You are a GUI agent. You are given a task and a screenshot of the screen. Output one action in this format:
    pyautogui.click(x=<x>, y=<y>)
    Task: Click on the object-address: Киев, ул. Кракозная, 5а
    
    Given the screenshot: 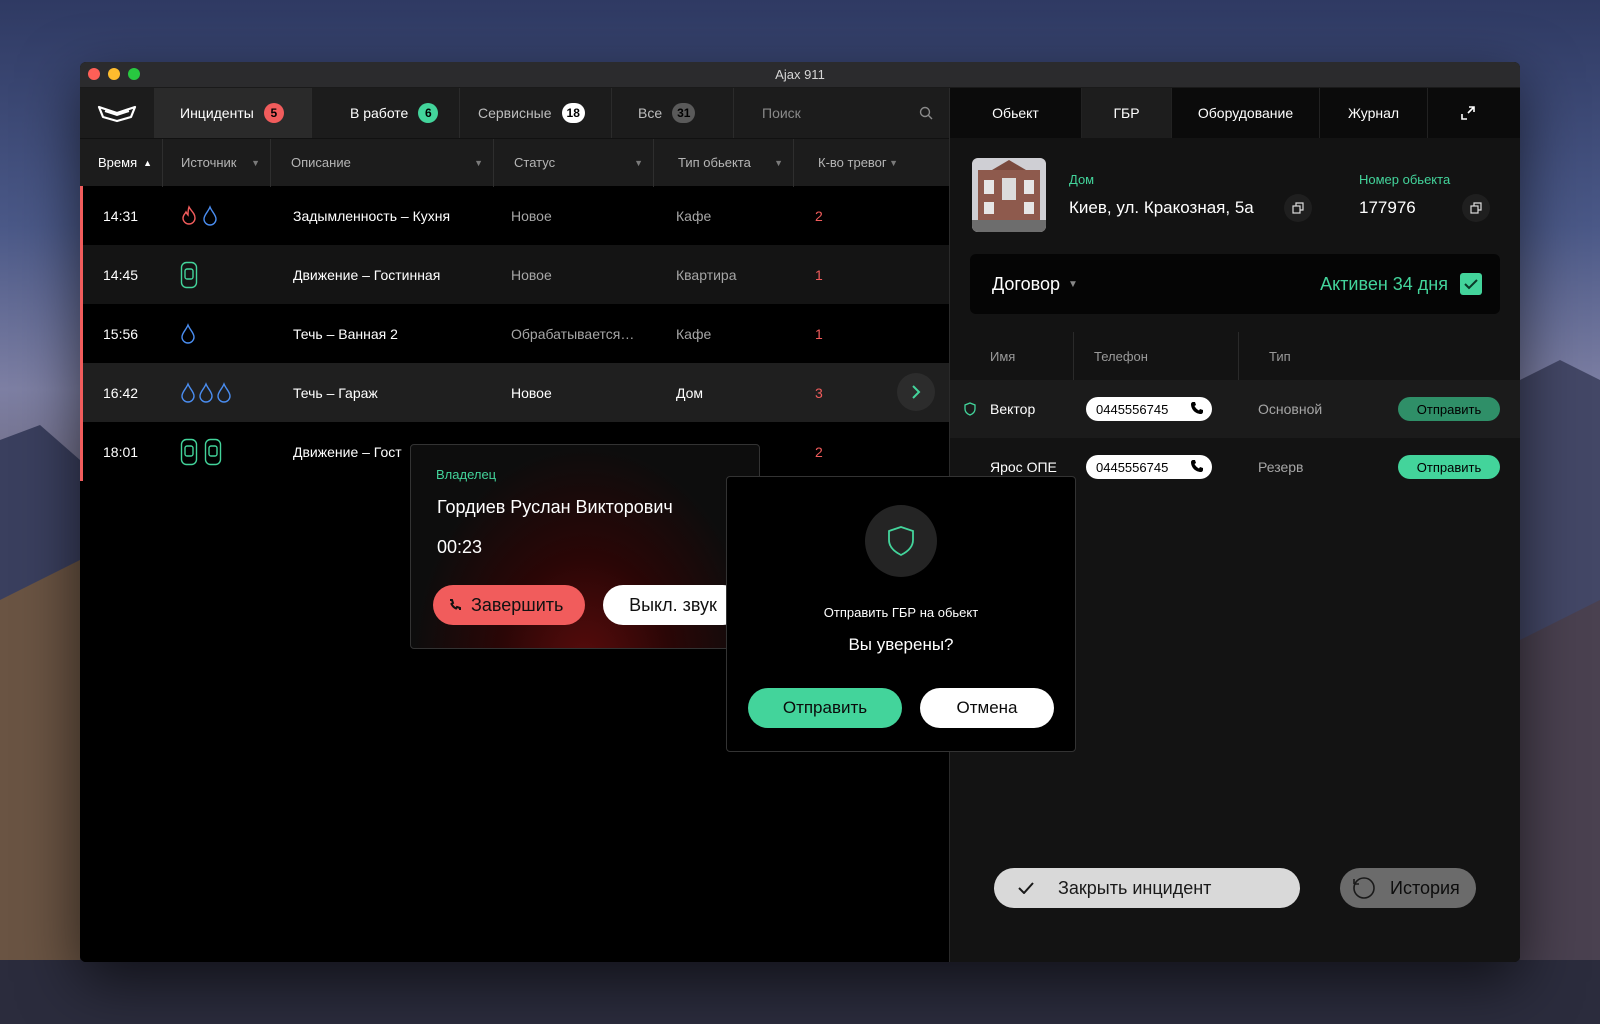 What is the action you would take?
    pyautogui.click(x=1161, y=207)
    